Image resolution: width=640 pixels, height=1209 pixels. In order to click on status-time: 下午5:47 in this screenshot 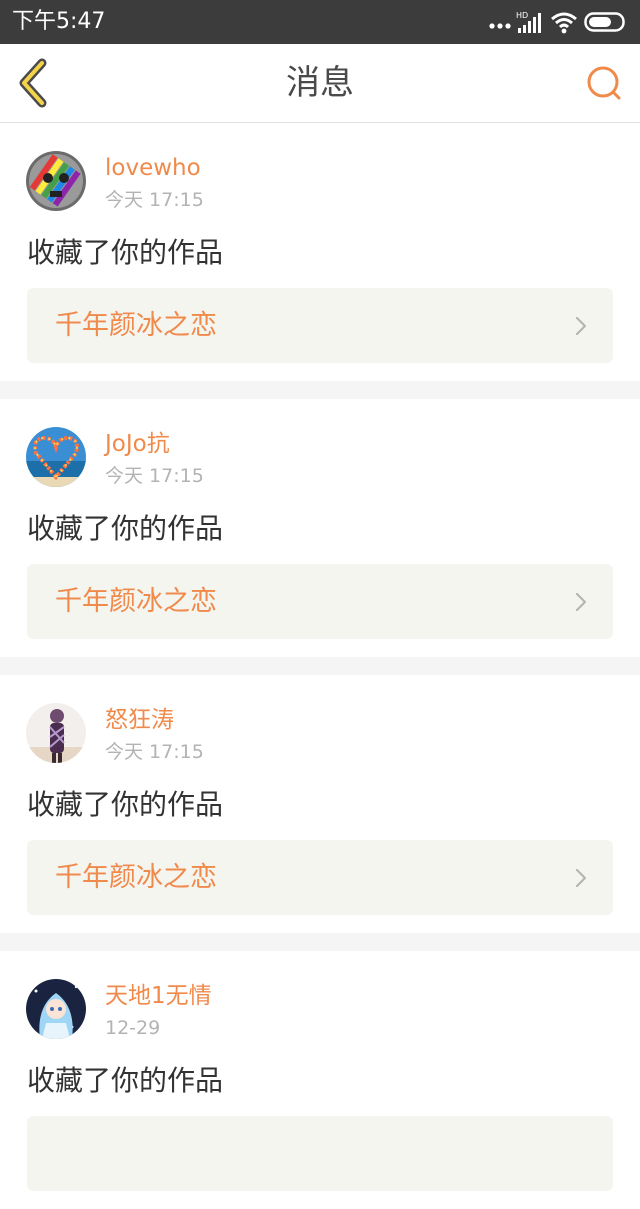, I will do `click(59, 21)`.